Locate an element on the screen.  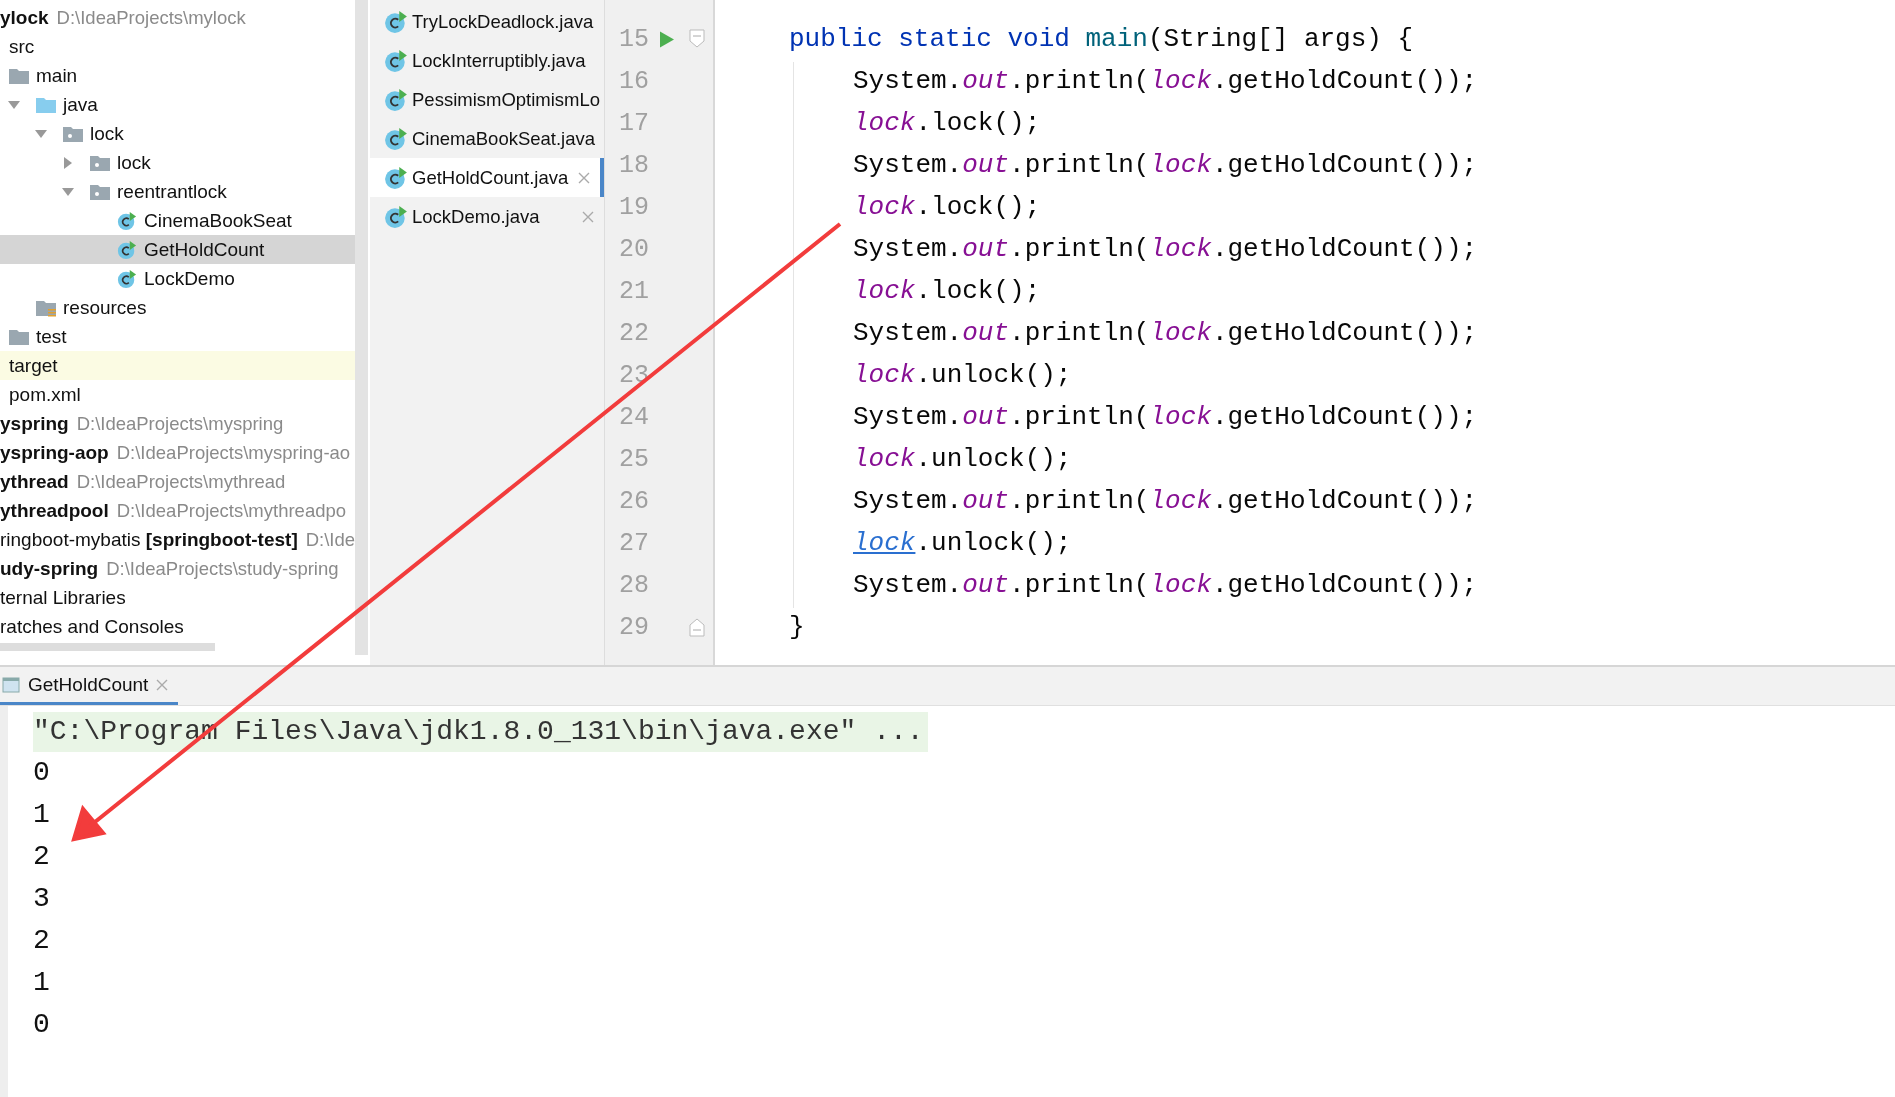
code-line: } is located at coordinates (797, 627).